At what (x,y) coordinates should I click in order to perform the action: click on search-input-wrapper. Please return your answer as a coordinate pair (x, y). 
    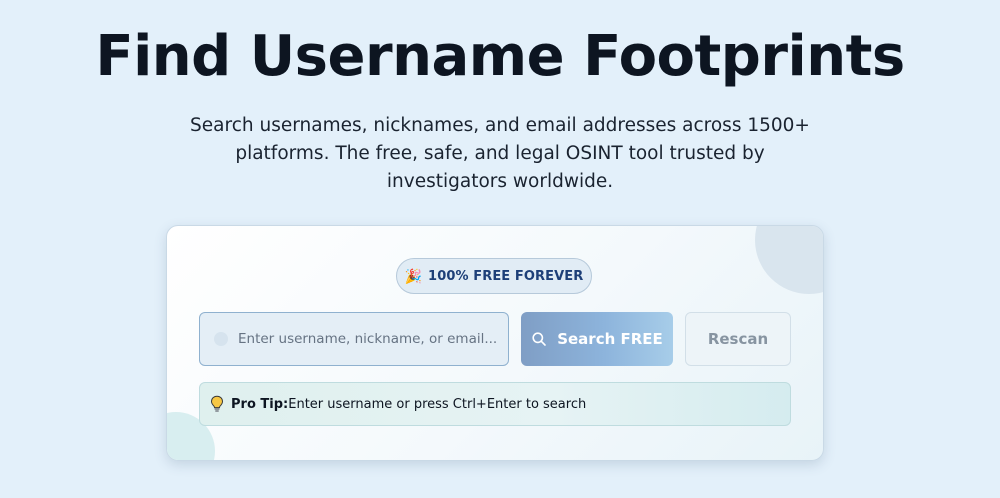
    Looking at the image, I should click on (354, 339).